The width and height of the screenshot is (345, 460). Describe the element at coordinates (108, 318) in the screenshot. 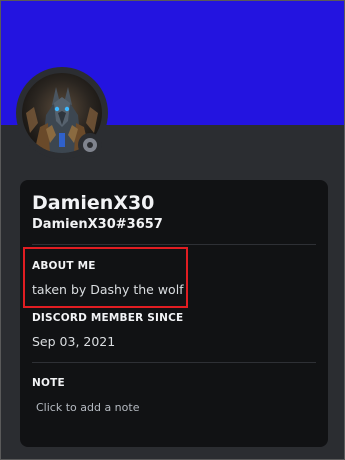

I see `member-since-title: DISCORD MEMBER SINCE` at that location.